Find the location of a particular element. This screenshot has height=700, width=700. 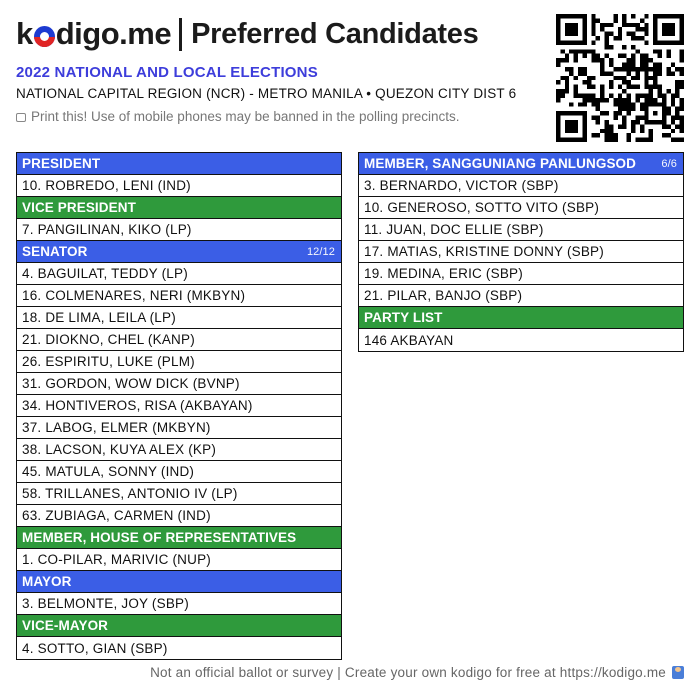

candidate-row: 7. PANGILINAN, KIKO (LP) is located at coordinates (179, 230).